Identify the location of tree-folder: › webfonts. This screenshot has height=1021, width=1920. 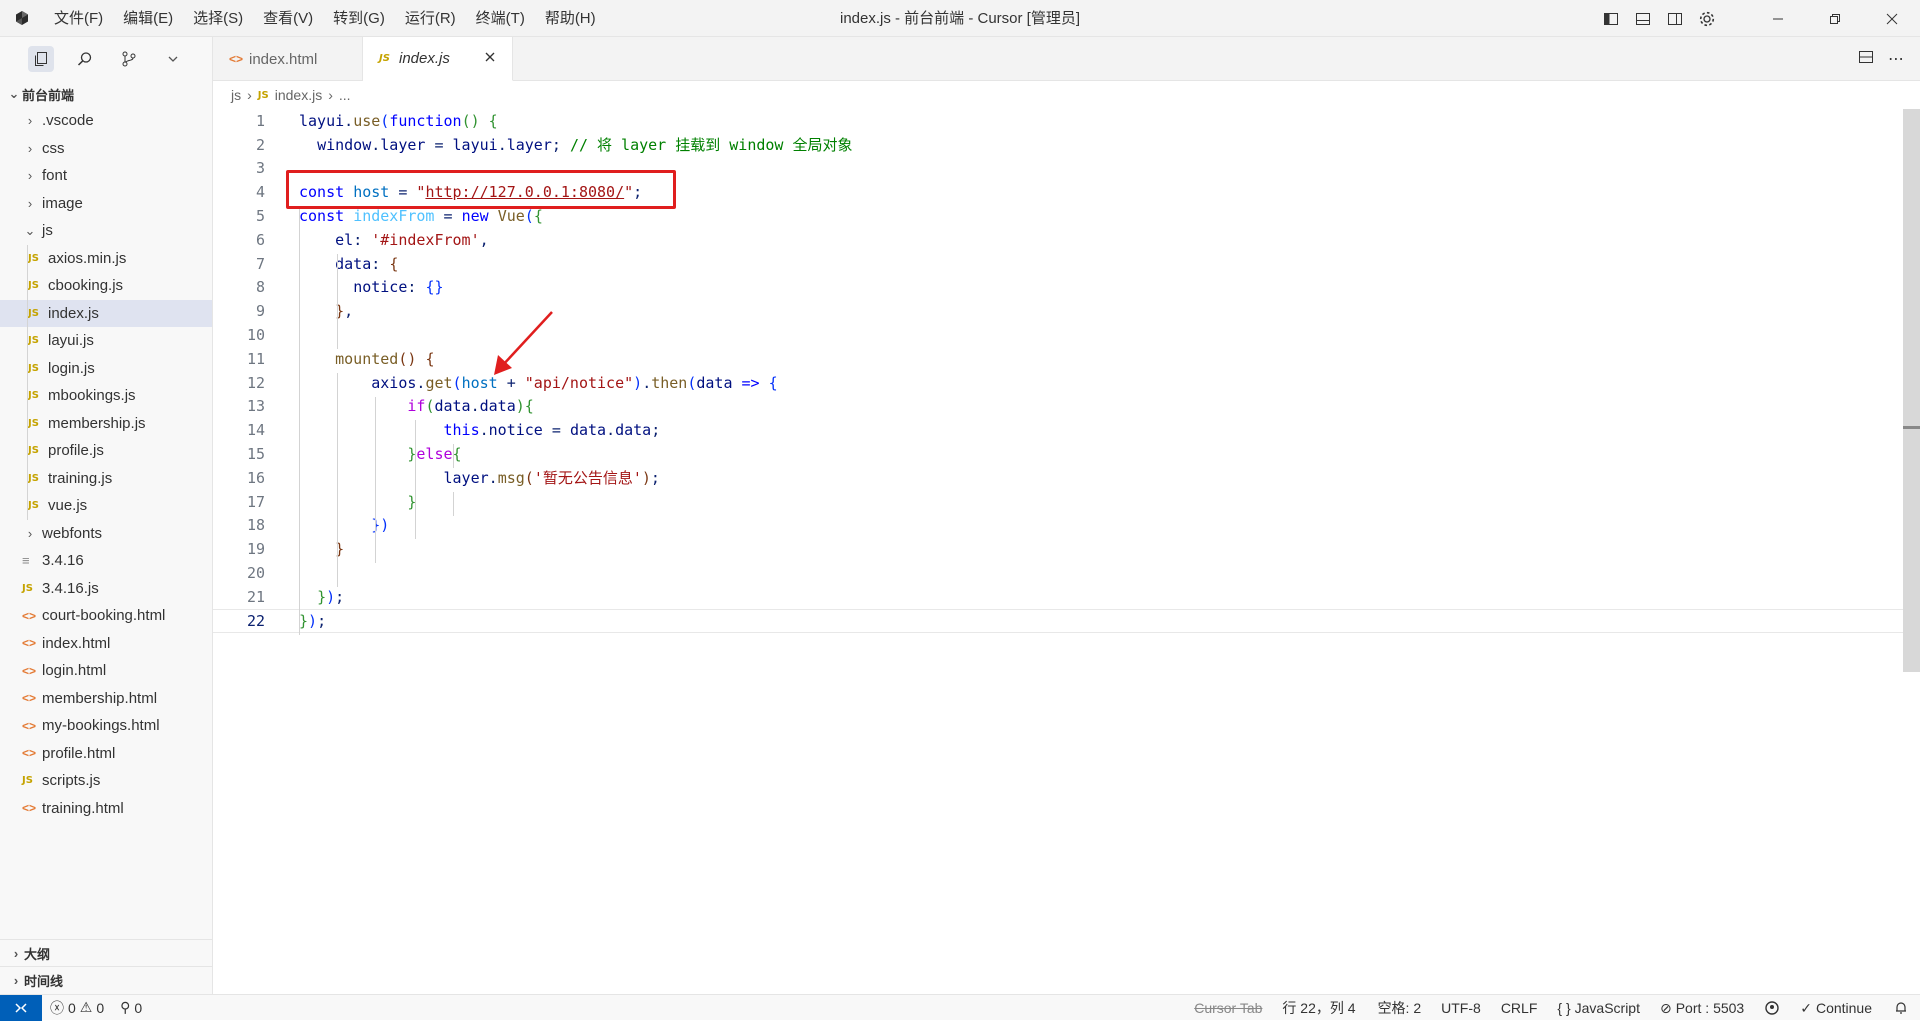
(106, 534).